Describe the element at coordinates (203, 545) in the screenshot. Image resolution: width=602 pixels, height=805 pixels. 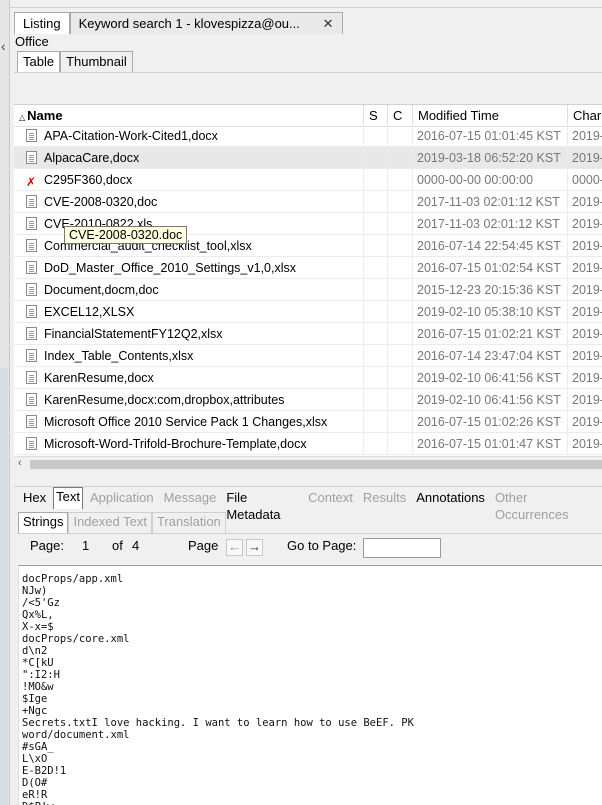
I see `page-nav-label: Page` at that location.